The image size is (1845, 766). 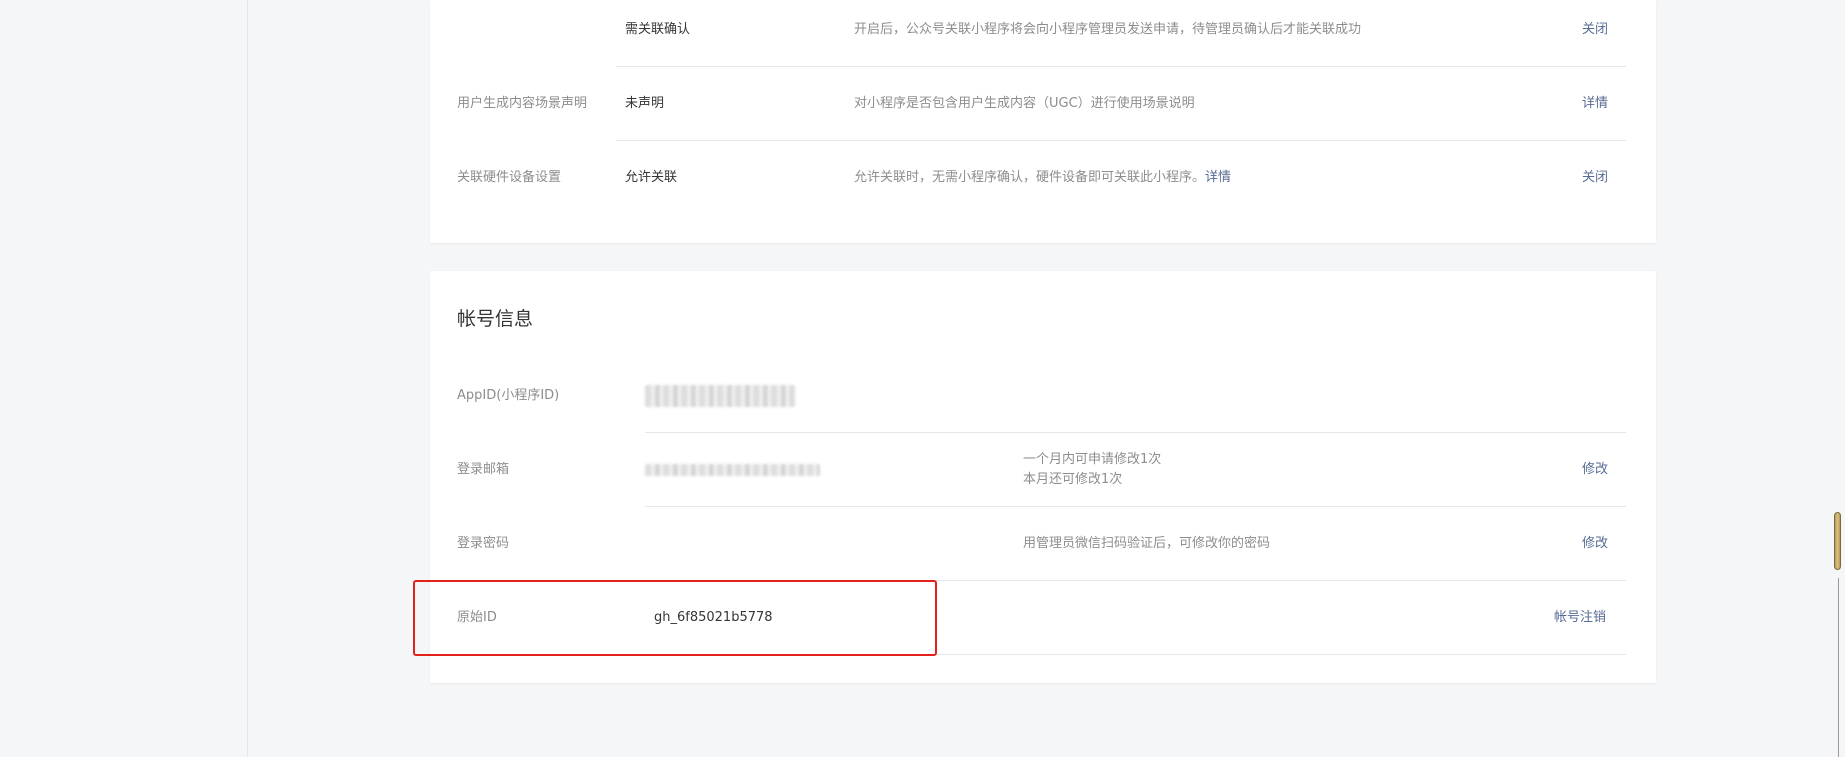 I want to click on association-confirm-value: 需关联确认, so click(x=658, y=29).